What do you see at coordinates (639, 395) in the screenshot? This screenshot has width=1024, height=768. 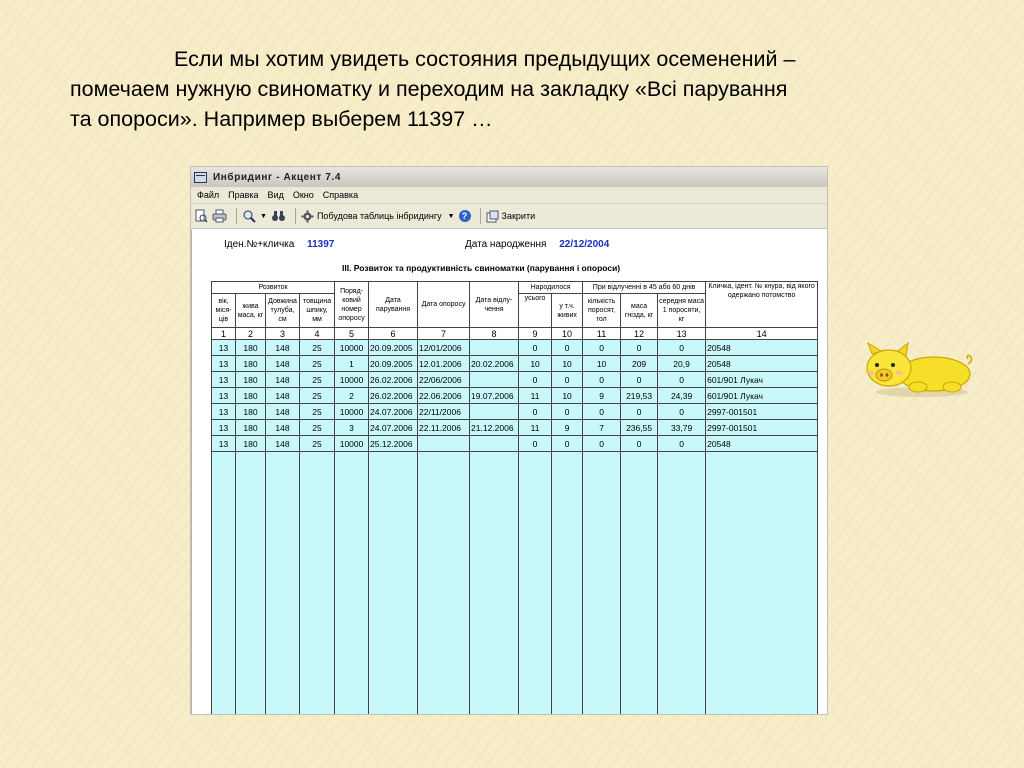 I see `table-cell: 219,53` at bounding box center [639, 395].